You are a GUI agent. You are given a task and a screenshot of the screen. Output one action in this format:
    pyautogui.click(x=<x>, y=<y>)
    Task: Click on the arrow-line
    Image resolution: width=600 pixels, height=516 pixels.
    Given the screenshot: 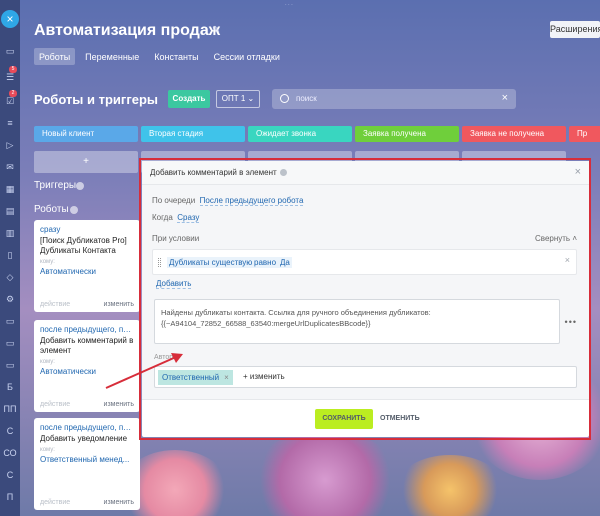 What is the action you would take?
    pyautogui.click(x=141, y=372)
    